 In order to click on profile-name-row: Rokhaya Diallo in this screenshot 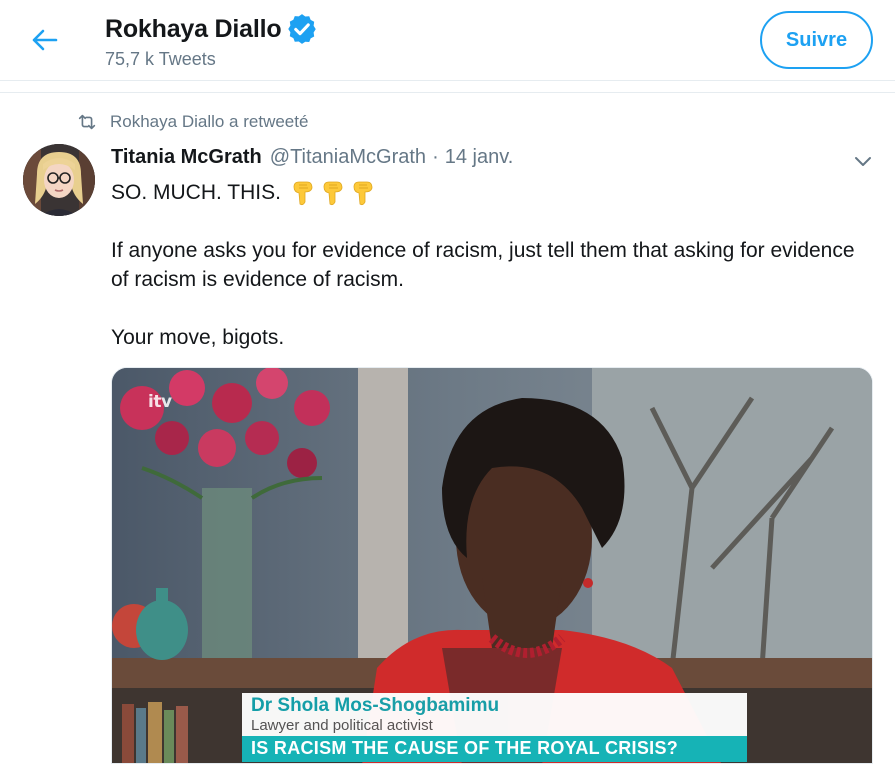, I will do `click(212, 29)`.